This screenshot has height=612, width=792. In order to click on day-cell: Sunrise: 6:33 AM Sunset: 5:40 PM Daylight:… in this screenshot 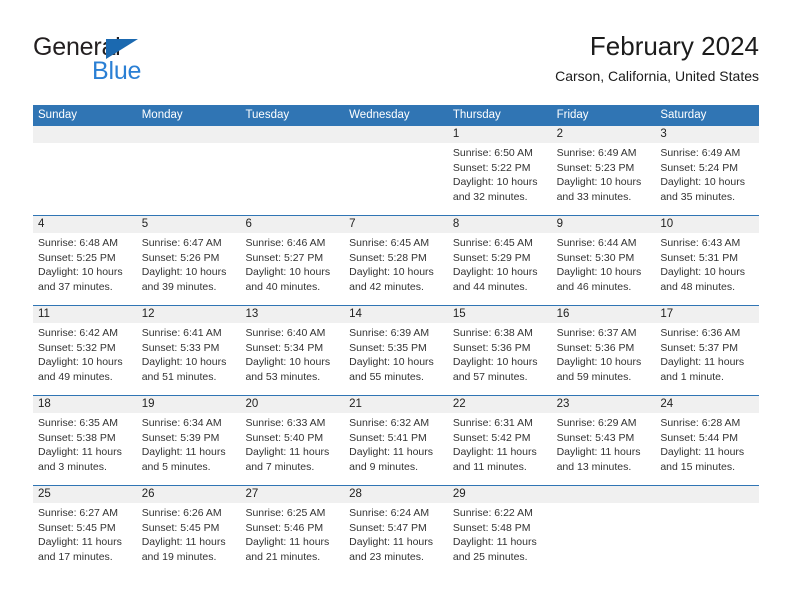, I will do `click(292, 449)`.